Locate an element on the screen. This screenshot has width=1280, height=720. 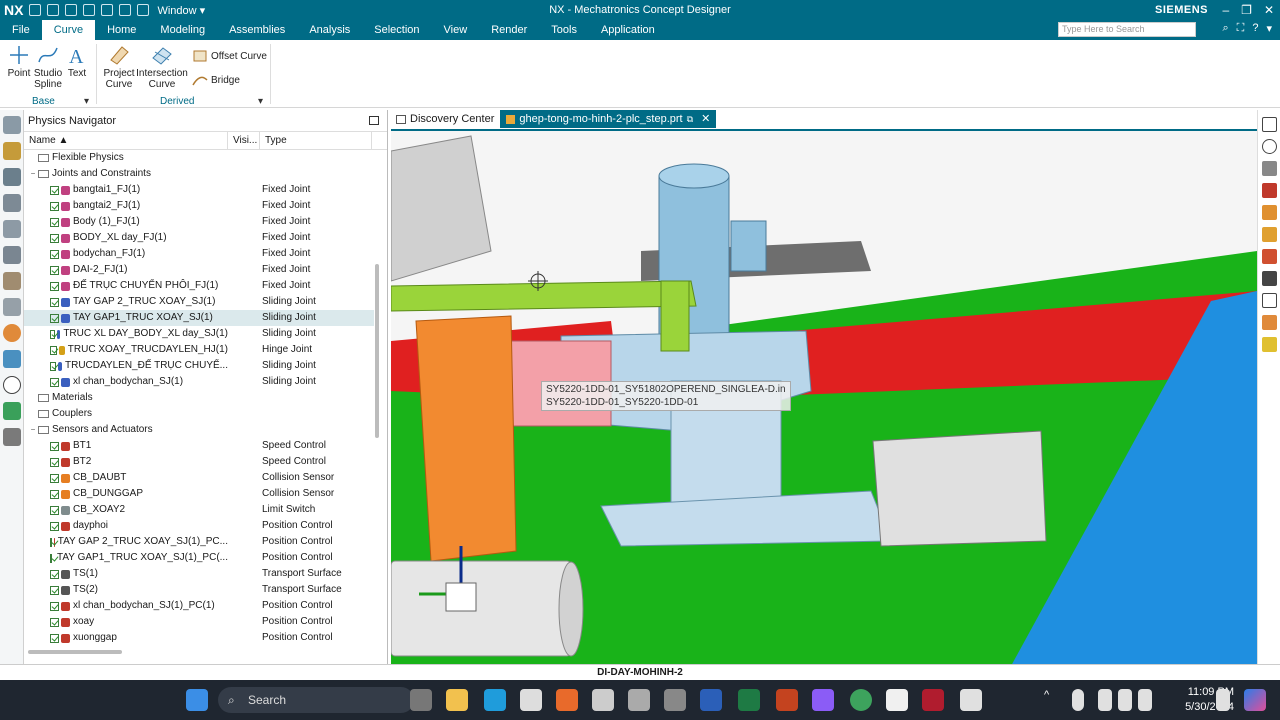
tree-item: TAY GAP 2_TRUC XOAY_SJ(1) Sliding Joint is located at coordinates (199, 302).